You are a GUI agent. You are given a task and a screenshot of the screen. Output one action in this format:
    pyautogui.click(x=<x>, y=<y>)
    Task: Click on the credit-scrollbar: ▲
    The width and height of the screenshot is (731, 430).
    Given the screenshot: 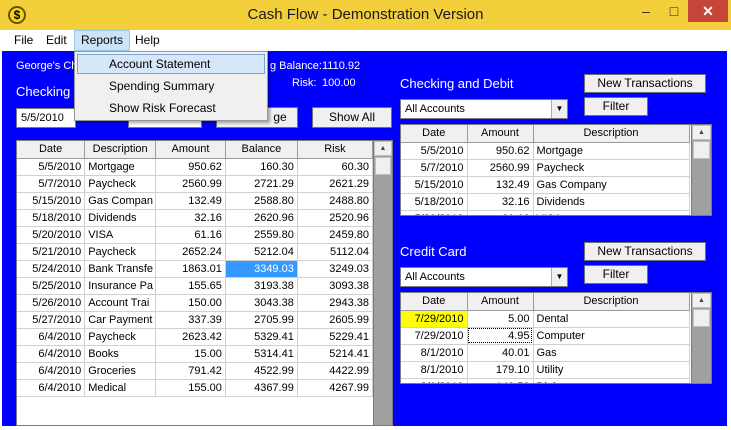 What is the action you would take?
    pyautogui.click(x=701, y=338)
    